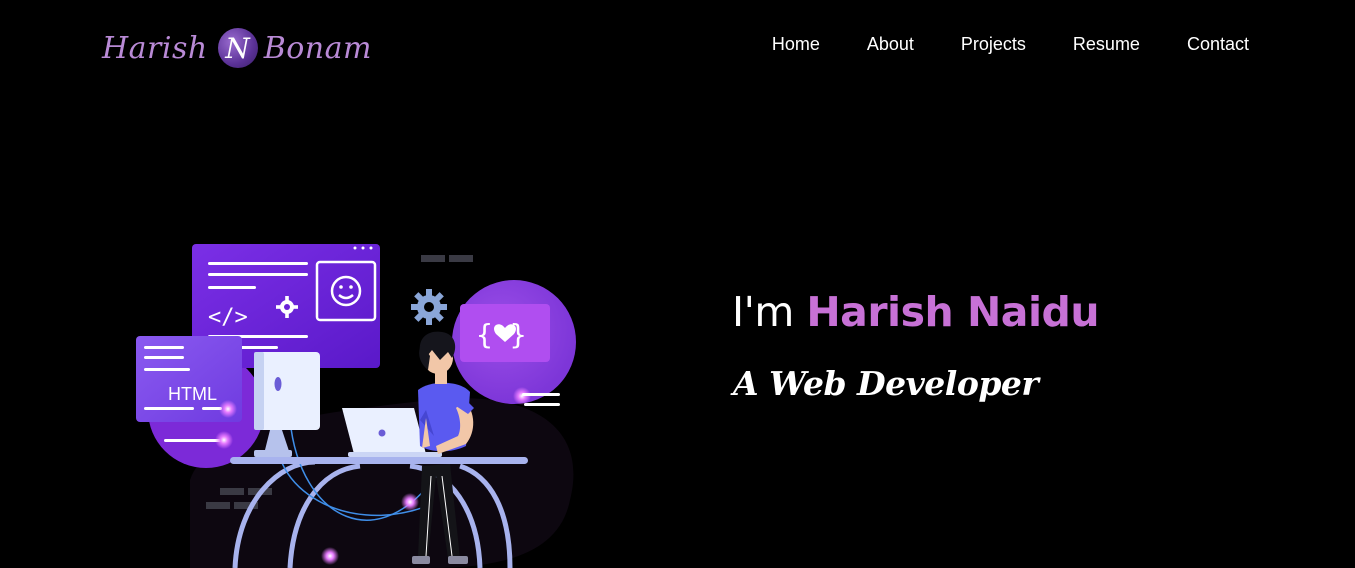 Image resolution: width=1355 pixels, height=568 pixels. What do you see at coordinates (317, 48) in the screenshot?
I see `logo-last-name: Bonam` at bounding box center [317, 48].